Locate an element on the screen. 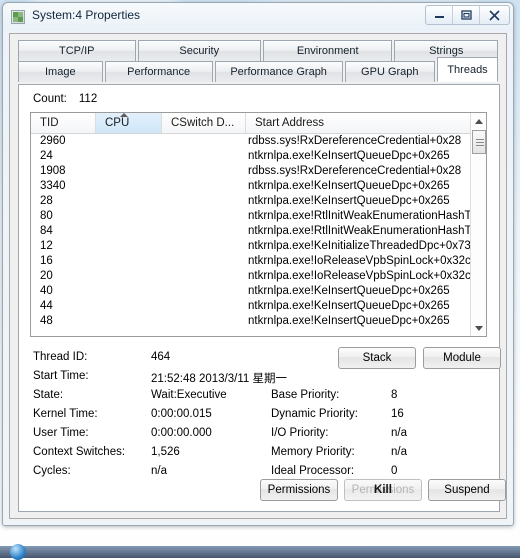  table-row: 44 ntkrnlpa.exe!KeInsertQueueDpc+0x265 is located at coordinates (251, 306).